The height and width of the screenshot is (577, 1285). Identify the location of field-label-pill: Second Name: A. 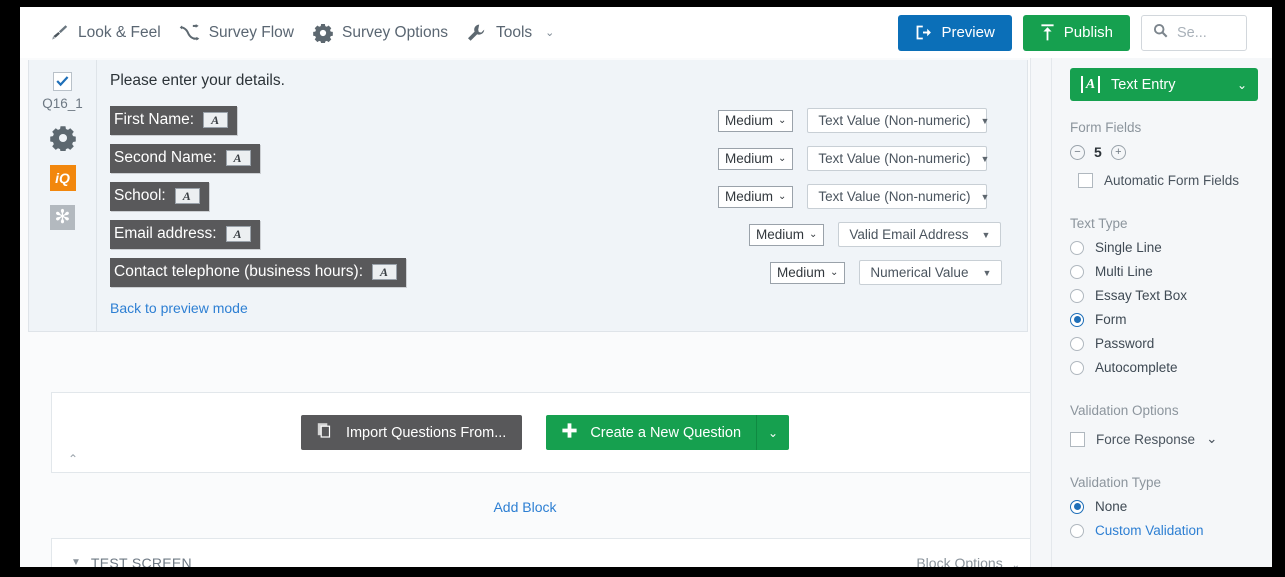
(185, 158).